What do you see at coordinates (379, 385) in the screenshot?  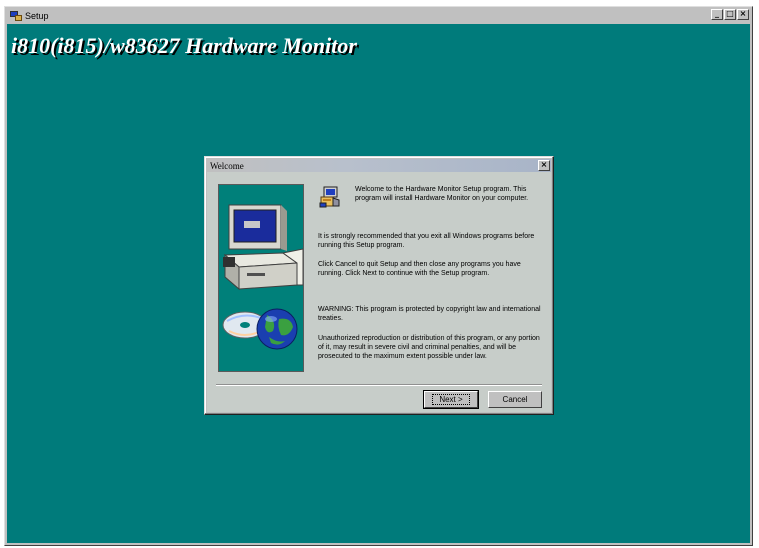 I see `button-separator` at bounding box center [379, 385].